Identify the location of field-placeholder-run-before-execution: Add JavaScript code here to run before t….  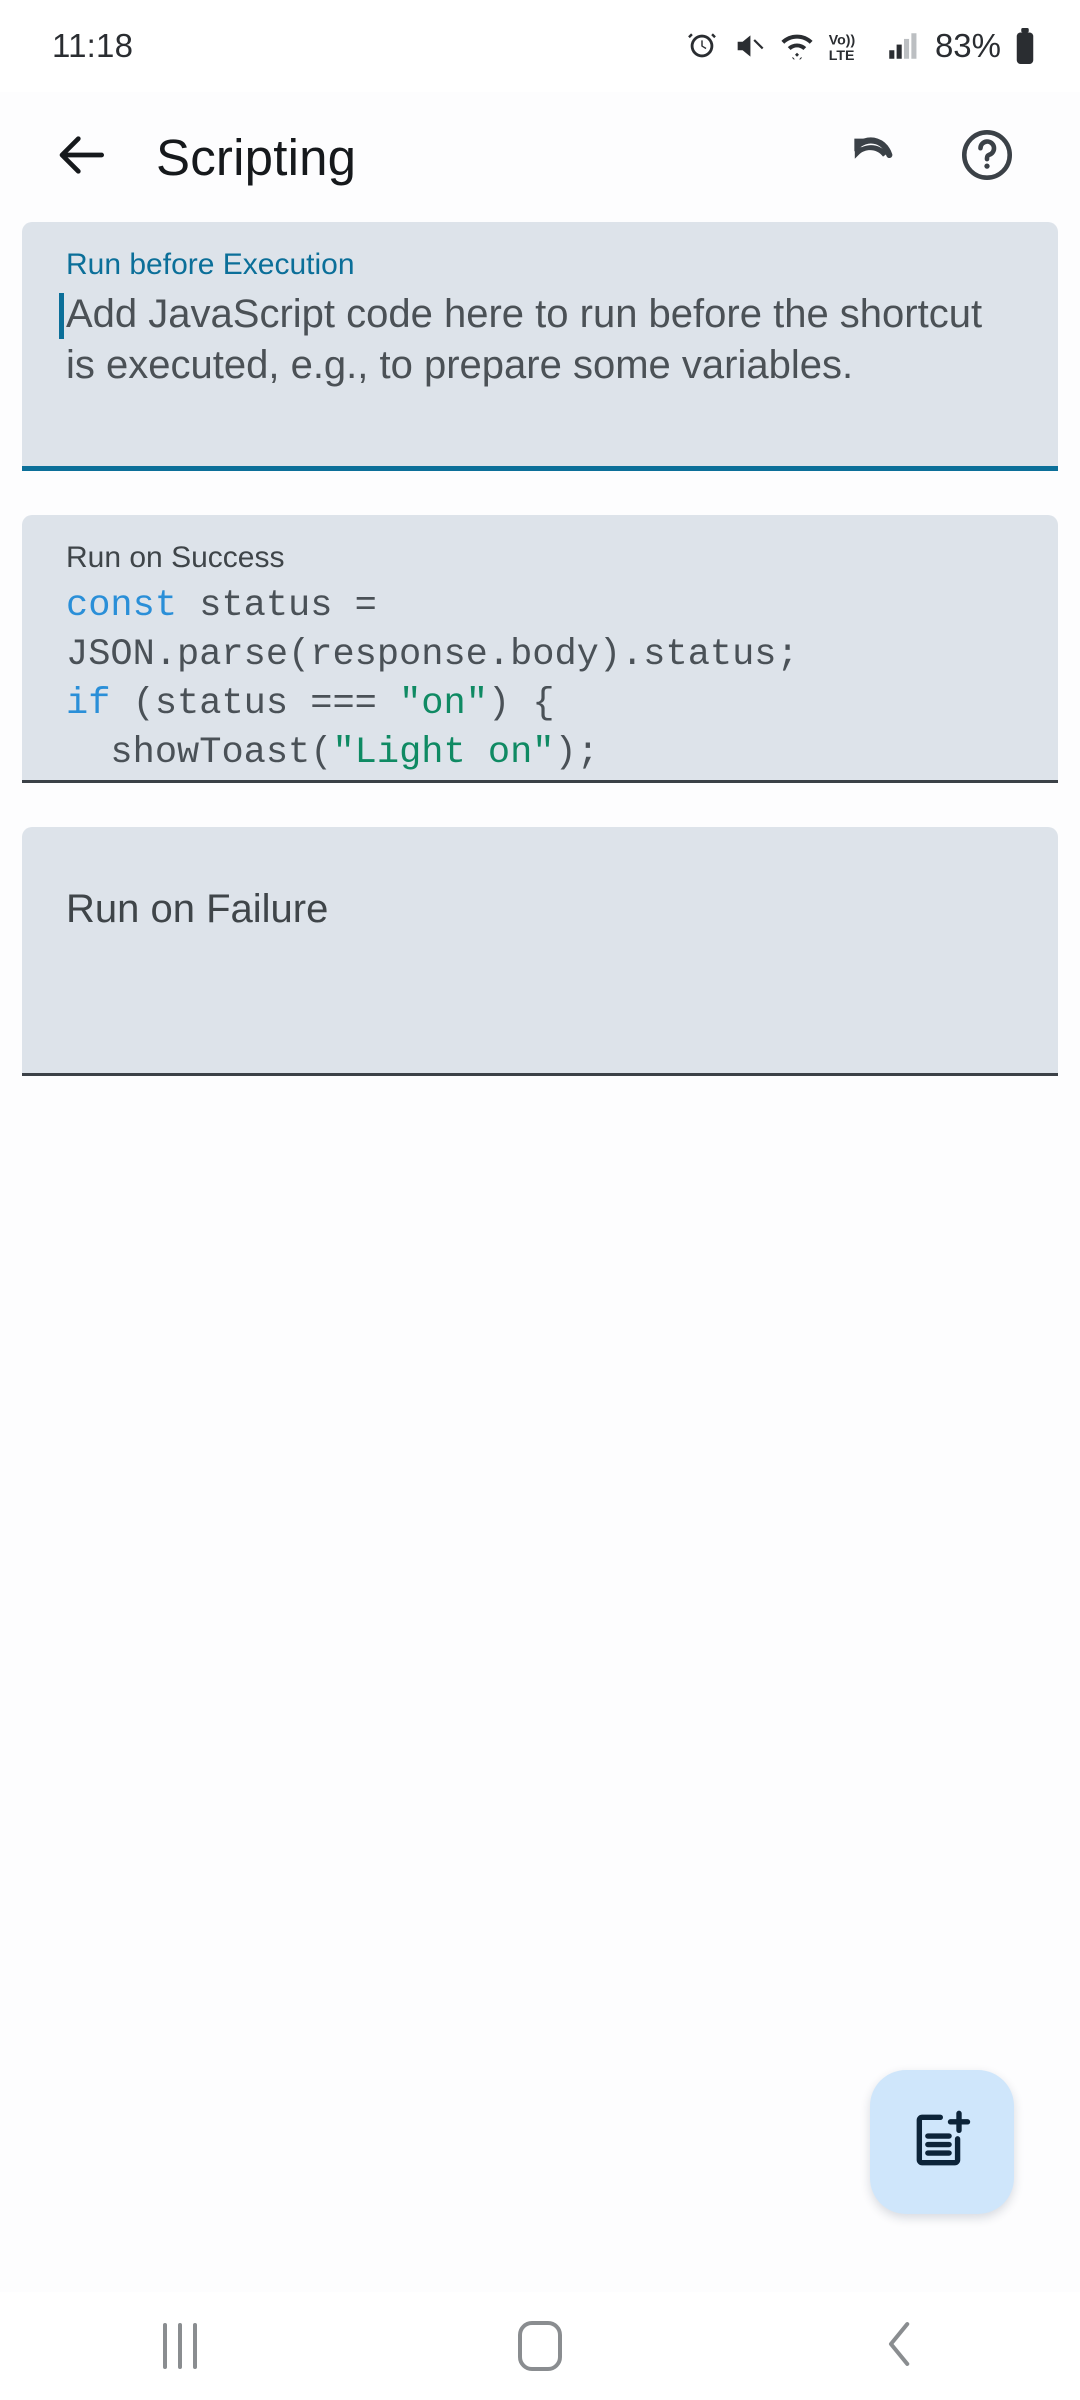
(536, 340).